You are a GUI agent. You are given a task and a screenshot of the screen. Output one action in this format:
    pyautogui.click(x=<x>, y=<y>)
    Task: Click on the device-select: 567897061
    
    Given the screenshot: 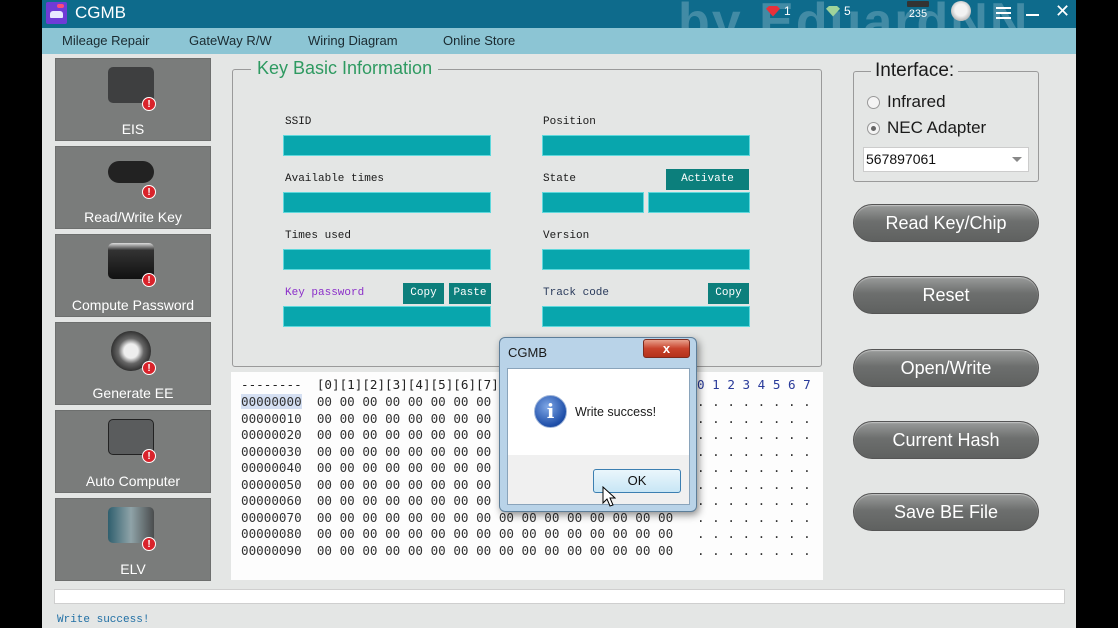 What is the action you would take?
    pyautogui.click(x=946, y=159)
    